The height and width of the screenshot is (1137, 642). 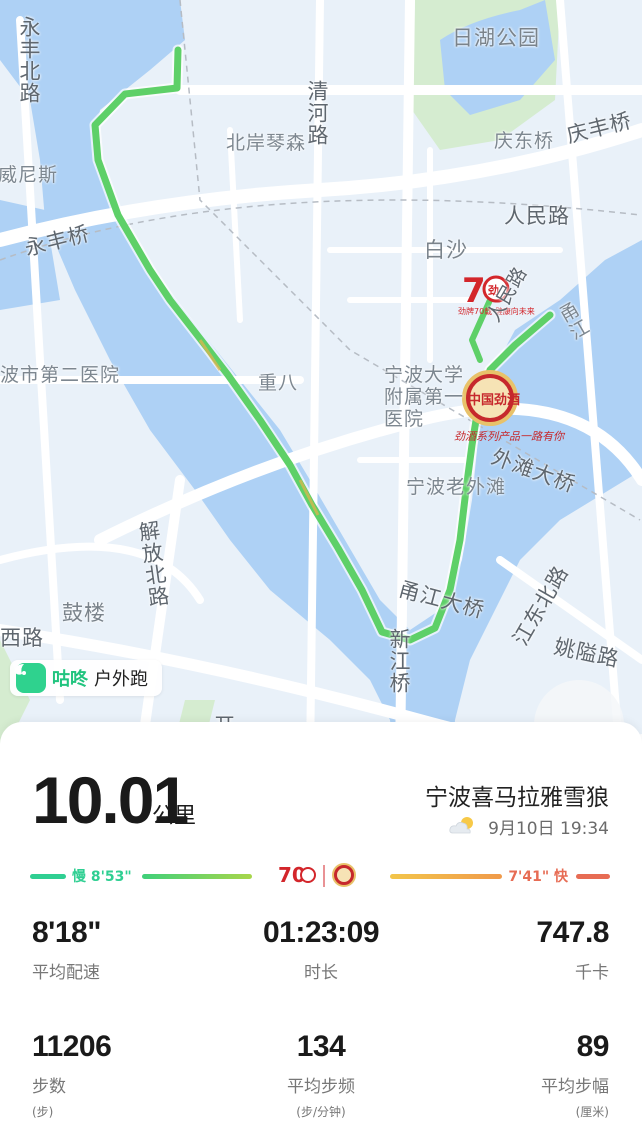 What do you see at coordinates (321, 1075) in the screenshot?
I see `stat-cadence: 134 平均步频 (步/分钟)` at bounding box center [321, 1075].